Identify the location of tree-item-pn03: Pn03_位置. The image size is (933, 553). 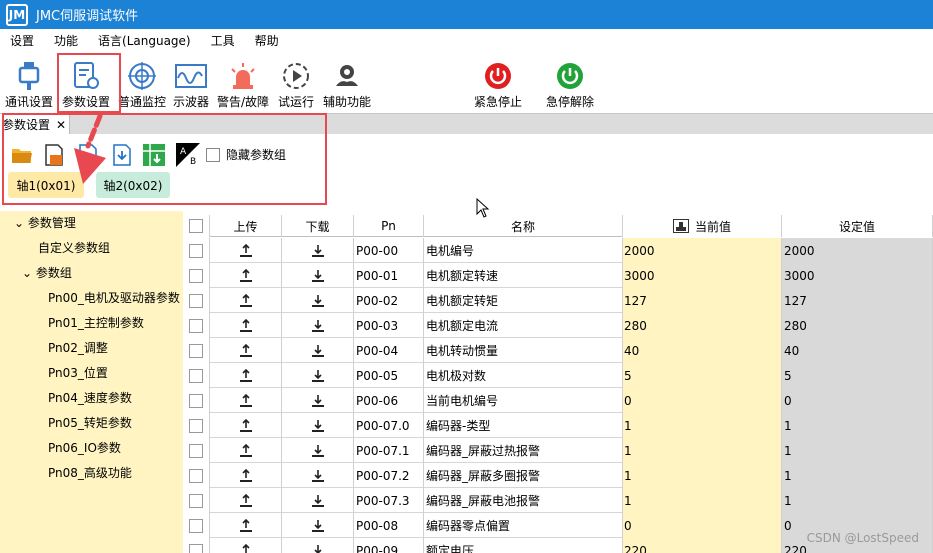
(78, 372).